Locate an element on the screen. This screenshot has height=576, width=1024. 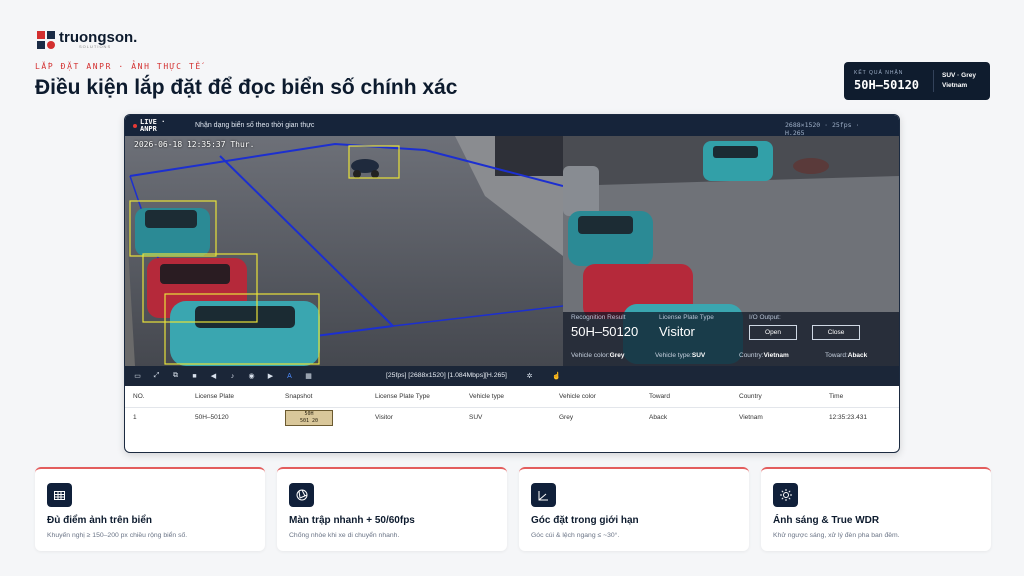
car-teal-right-top is located at coordinates (738, 161).